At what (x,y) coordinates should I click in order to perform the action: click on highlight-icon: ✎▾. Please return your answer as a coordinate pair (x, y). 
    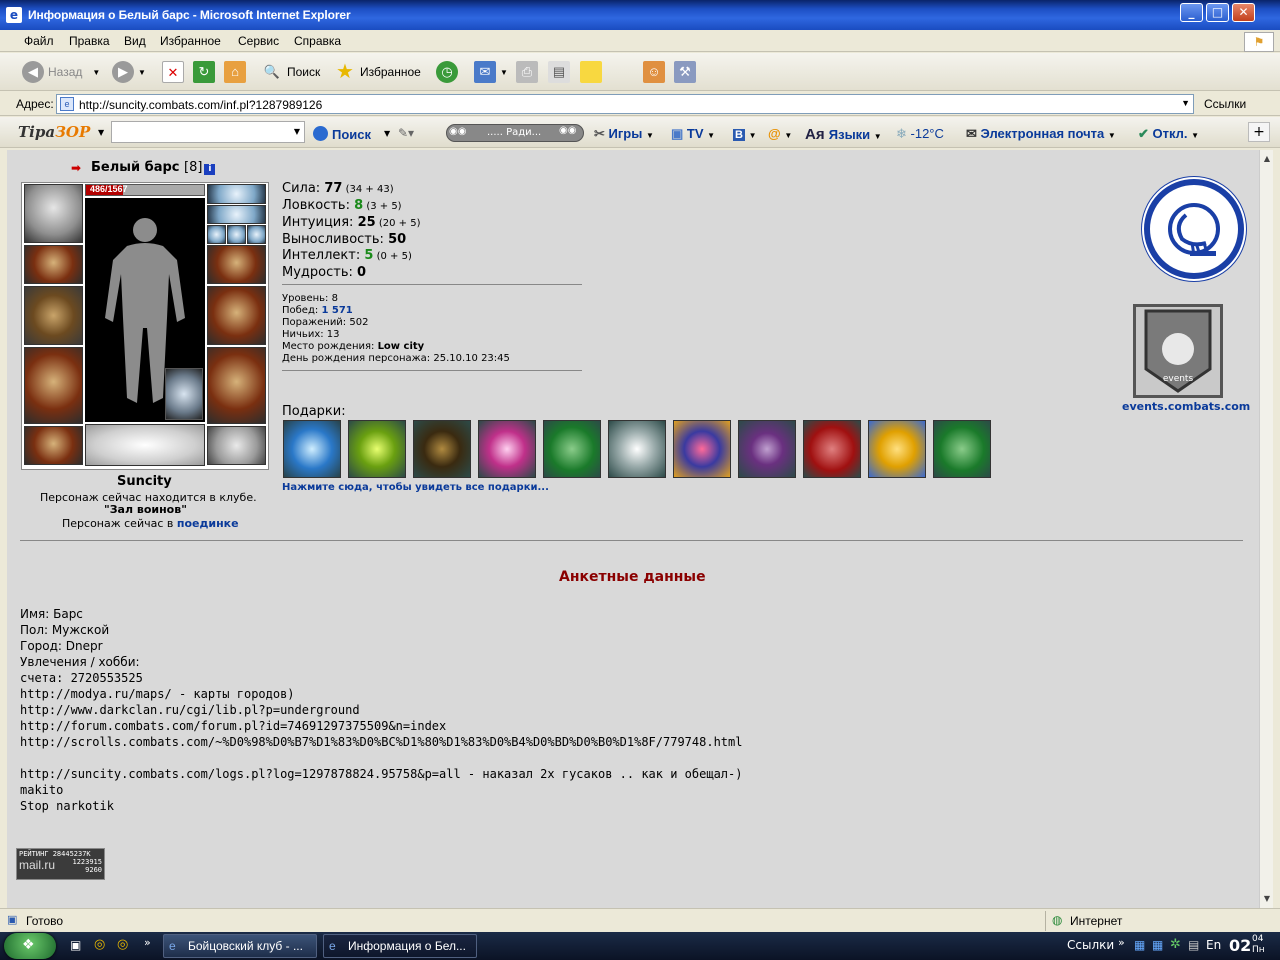
    Looking at the image, I should click on (406, 133).